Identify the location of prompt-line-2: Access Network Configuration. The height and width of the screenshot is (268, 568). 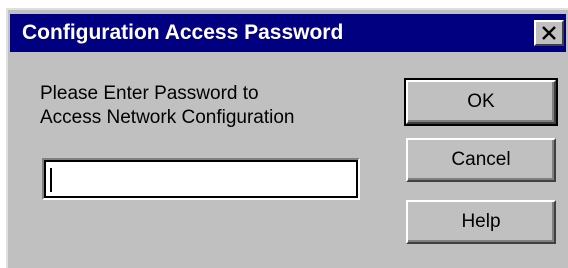
(167, 117).